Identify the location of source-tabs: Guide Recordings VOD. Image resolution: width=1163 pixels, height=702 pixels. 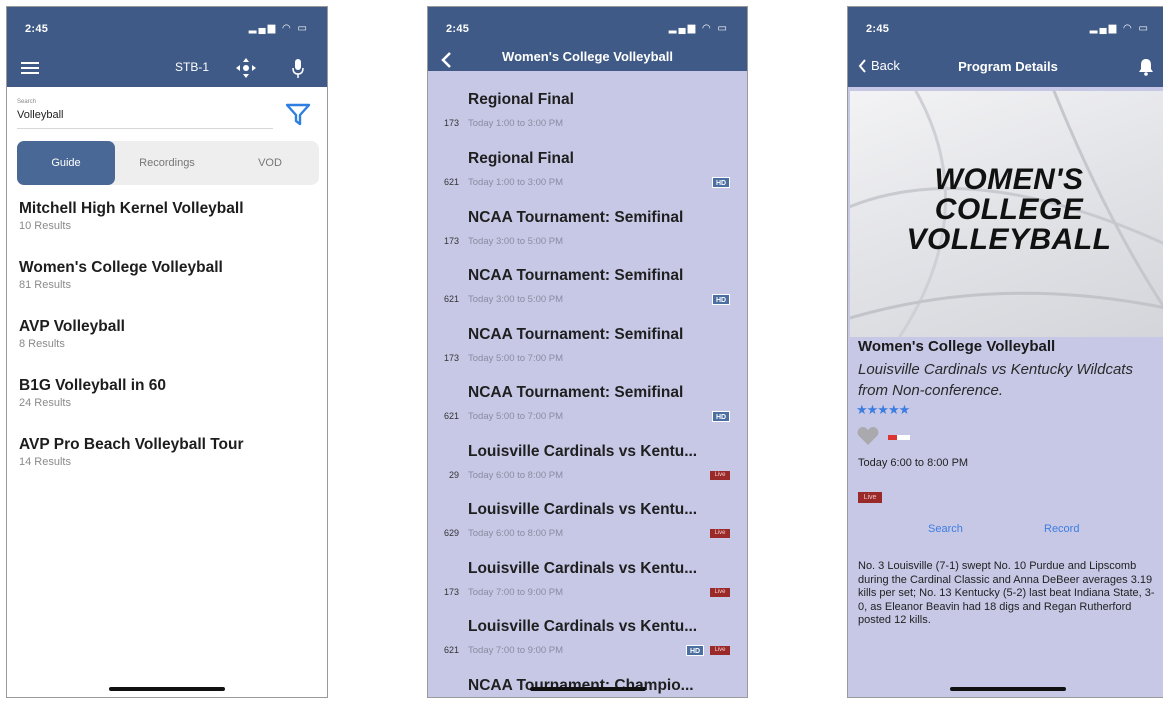
(168, 163).